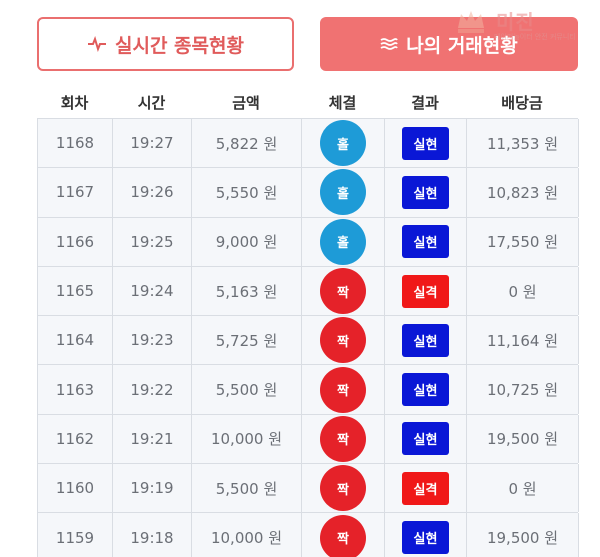 The width and height of the screenshot is (600, 557). I want to click on table-row: 1165 19:24 5,163 원 짝 실격 0 원, so click(308, 291).